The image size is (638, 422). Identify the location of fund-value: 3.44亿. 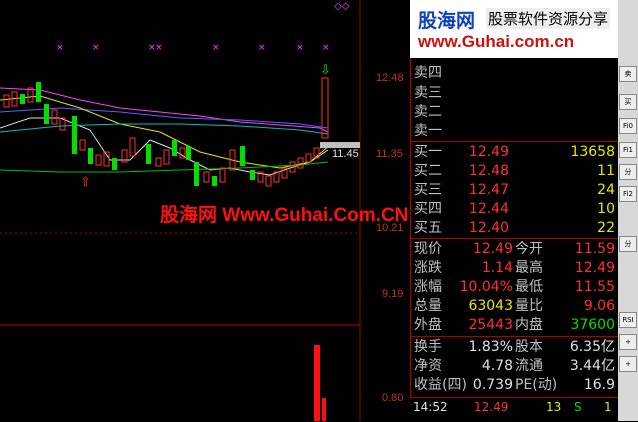
(592, 366).